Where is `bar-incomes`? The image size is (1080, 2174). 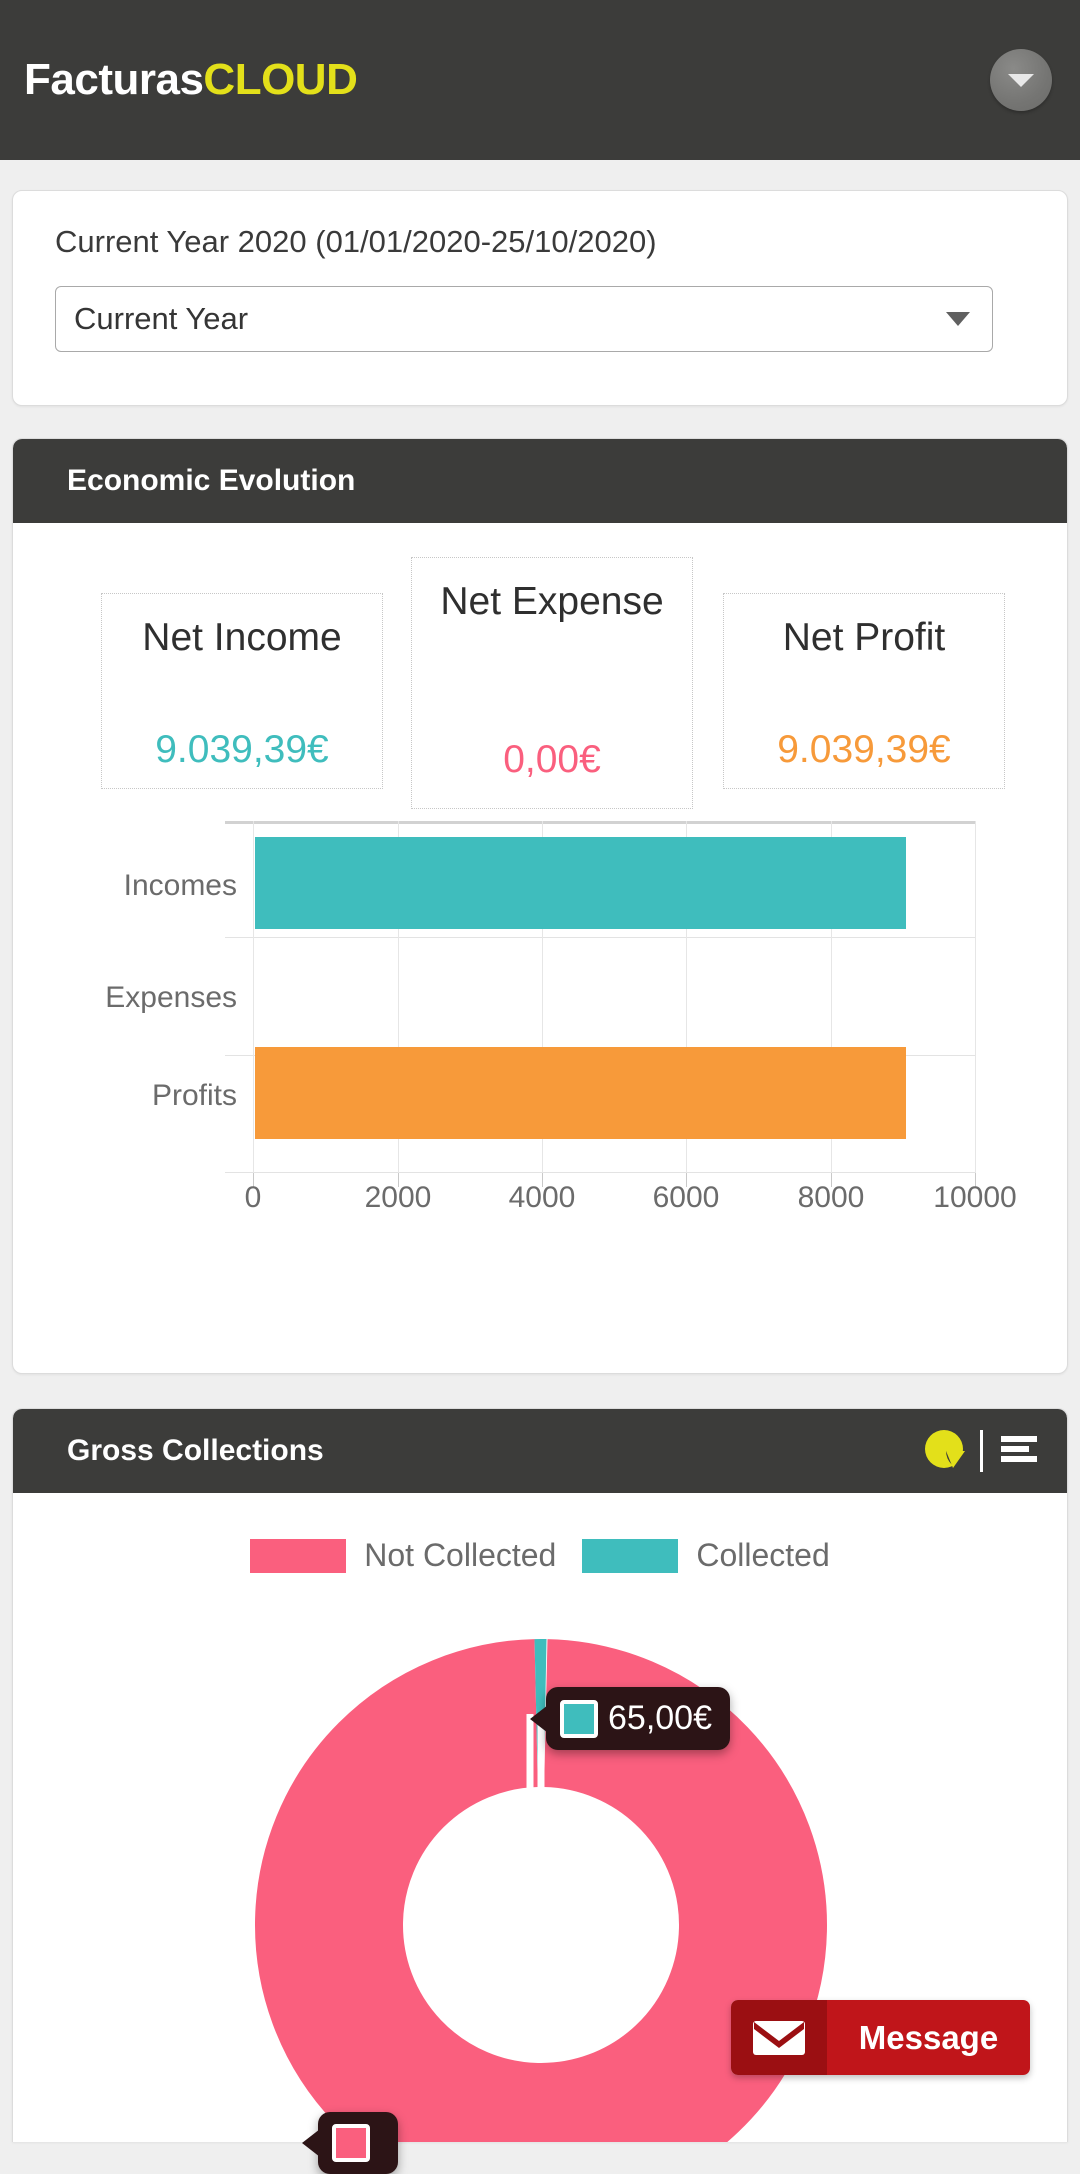
bar-incomes is located at coordinates (580, 883).